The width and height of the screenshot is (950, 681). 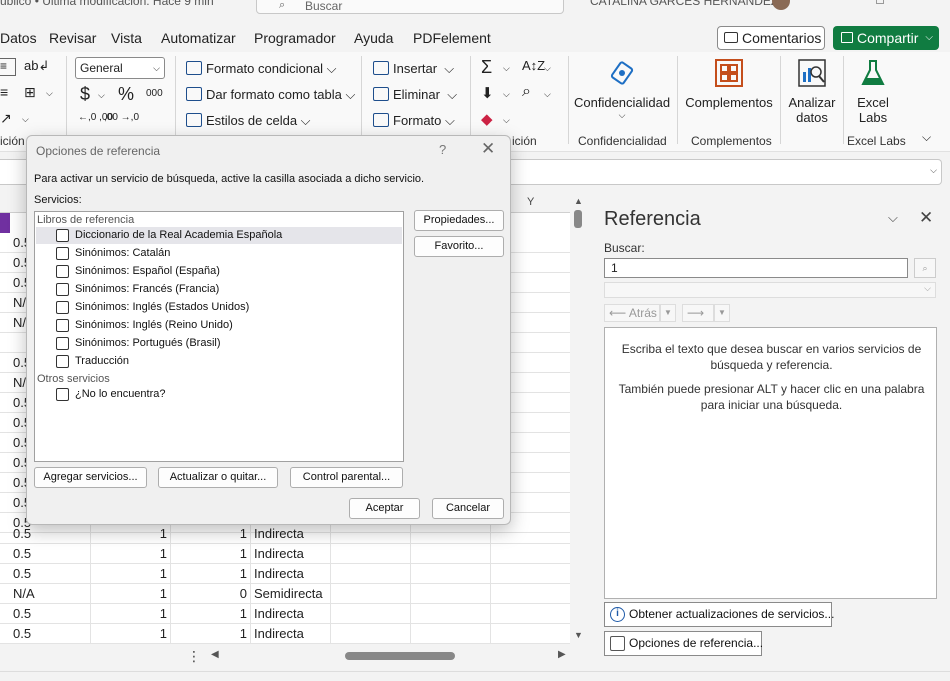 What do you see at coordinates (488, 149) in the screenshot?
I see `close-icon: ✕` at bounding box center [488, 149].